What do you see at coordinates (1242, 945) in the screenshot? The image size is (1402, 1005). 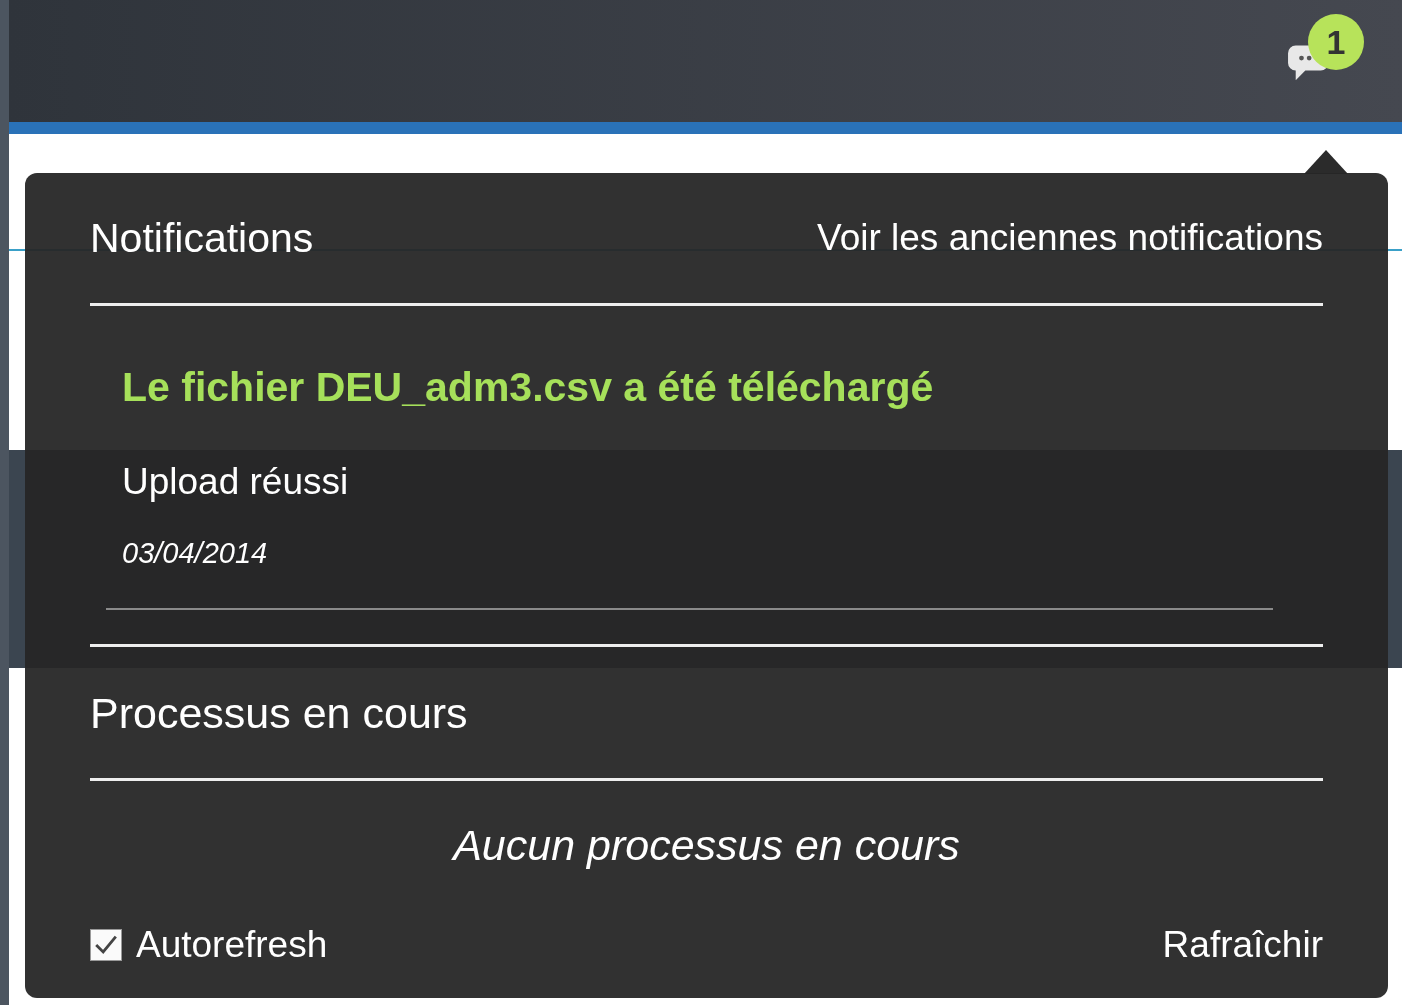 I see `refresh-button: Rafraîchir` at bounding box center [1242, 945].